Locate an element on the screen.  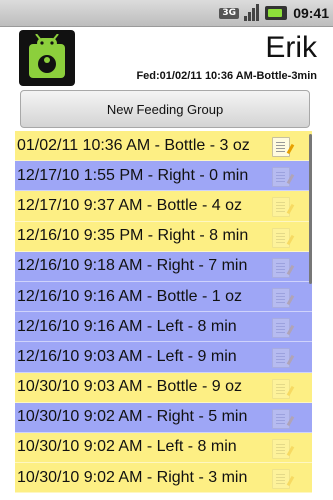
feeding-label: 10/30/10 9:02 AM - Right - 5 min is located at coordinates (132, 417).